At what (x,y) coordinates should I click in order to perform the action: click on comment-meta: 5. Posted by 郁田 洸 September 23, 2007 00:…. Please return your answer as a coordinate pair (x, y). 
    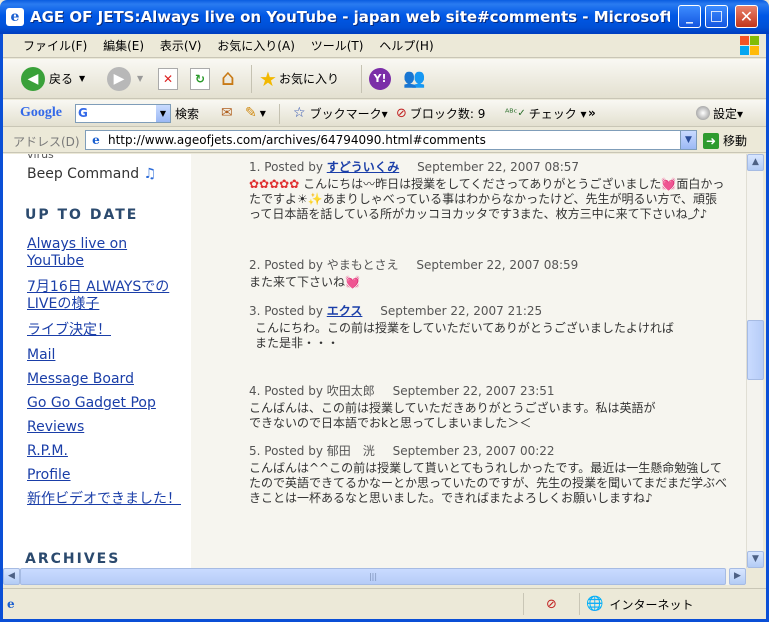
    Looking at the image, I should click on (402, 451).